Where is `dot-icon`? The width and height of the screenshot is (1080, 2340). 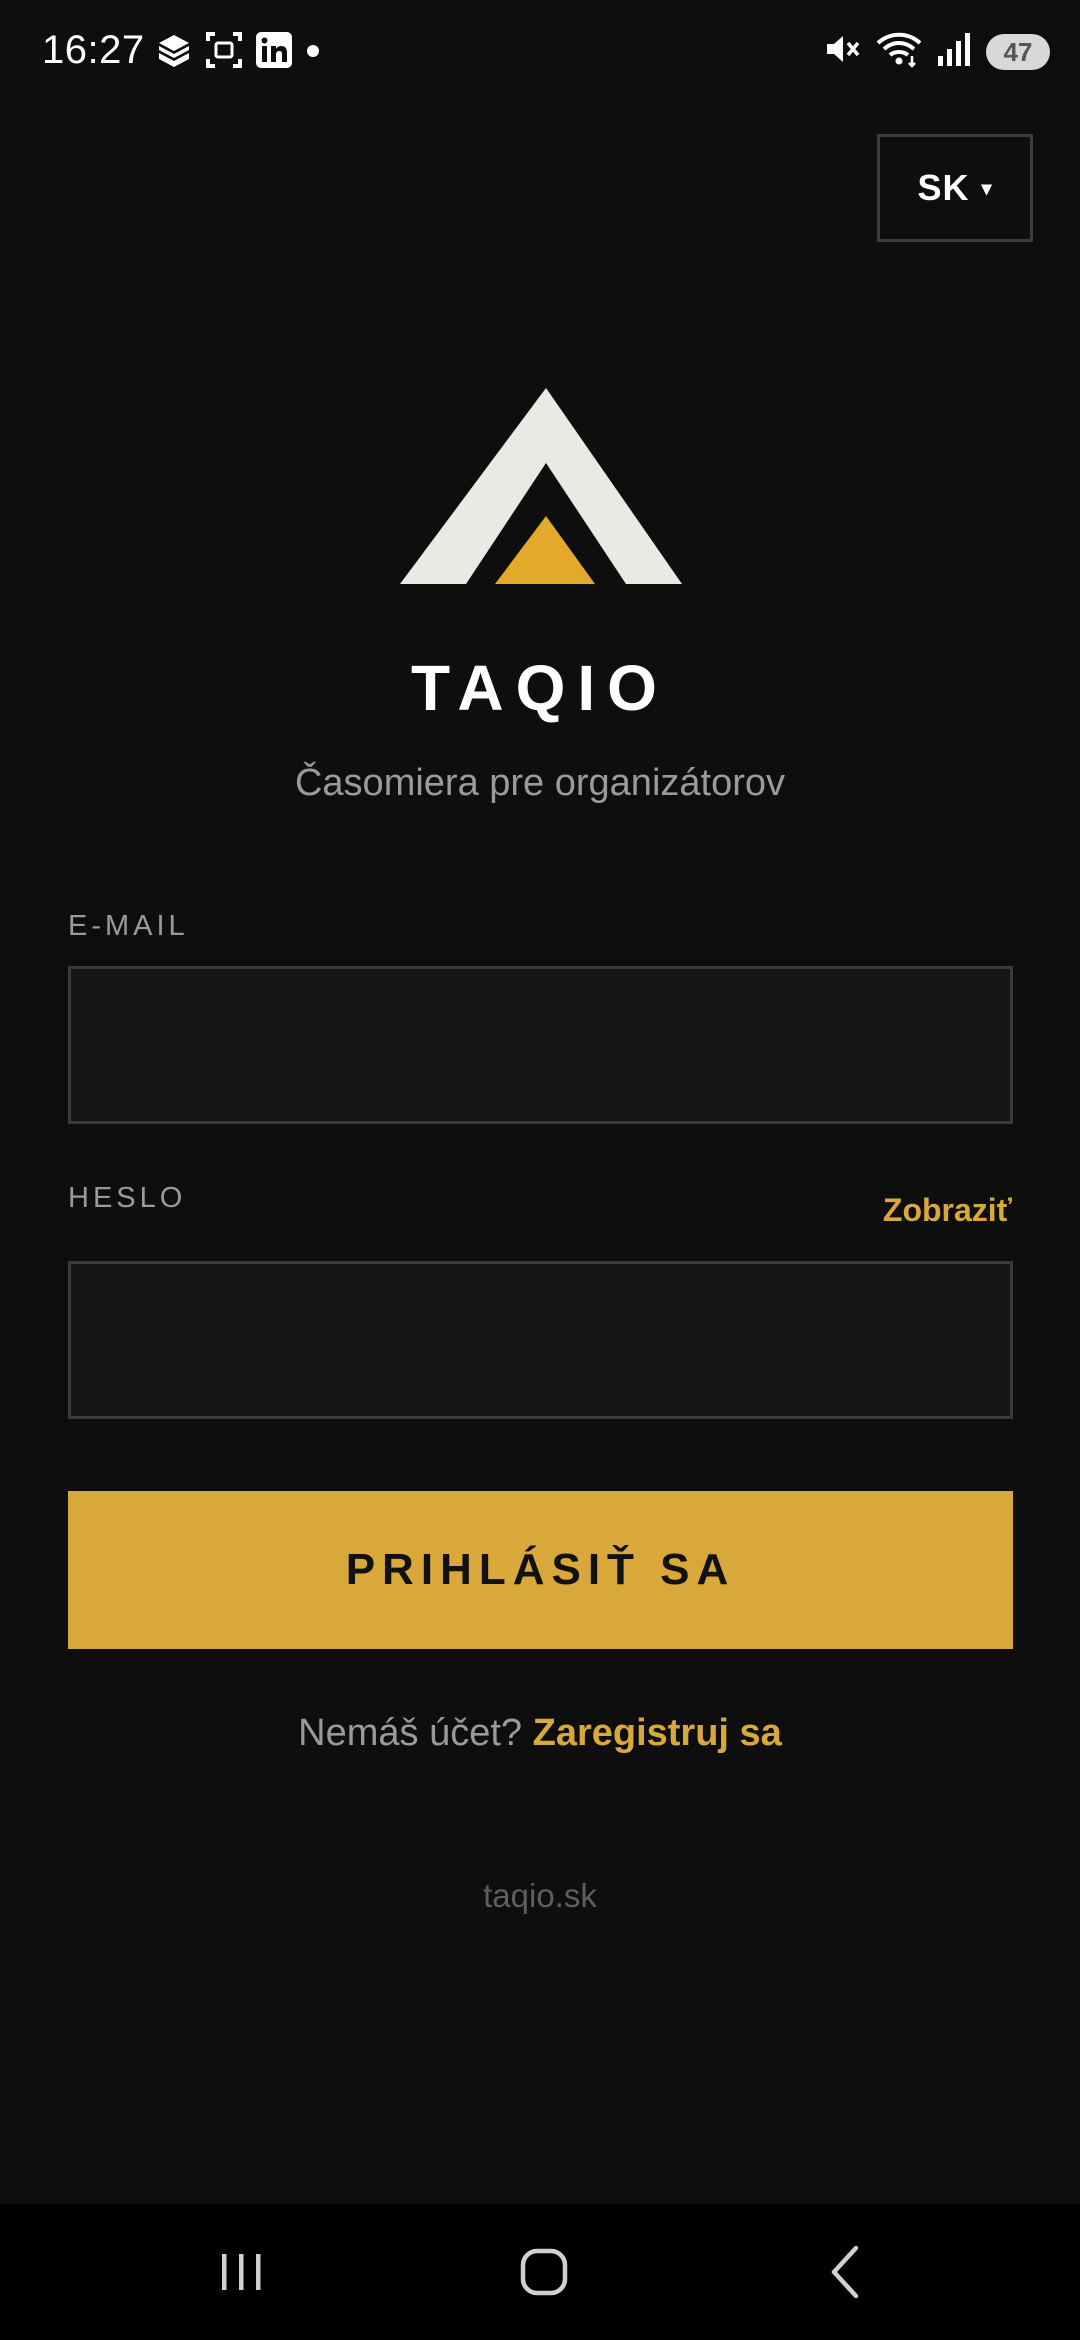 dot-icon is located at coordinates (313, 52).